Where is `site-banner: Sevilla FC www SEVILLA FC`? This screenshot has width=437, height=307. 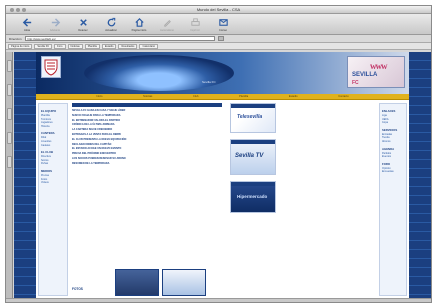 site-banner: Sevilla FC www SEVILLA FC is located at coordinates (222, 73).